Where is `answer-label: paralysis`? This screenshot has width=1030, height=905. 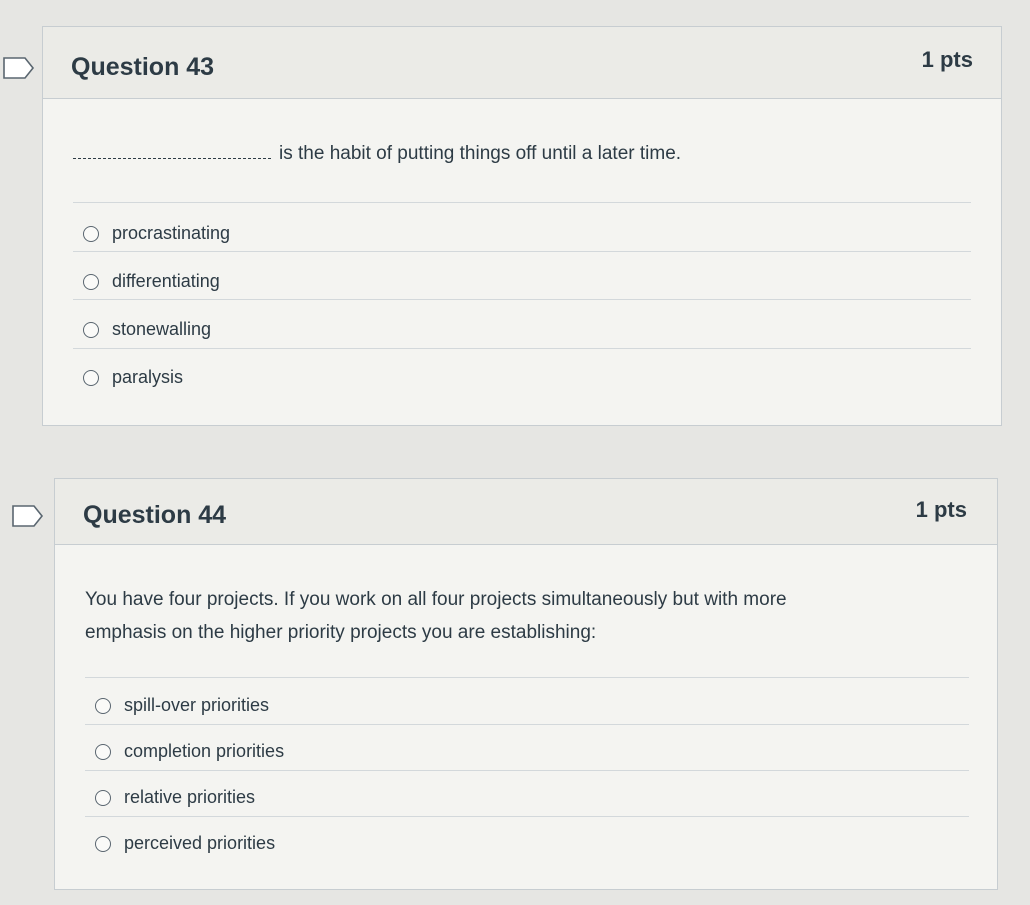 answer-label: paralysis is located at coordinates (148, 377).